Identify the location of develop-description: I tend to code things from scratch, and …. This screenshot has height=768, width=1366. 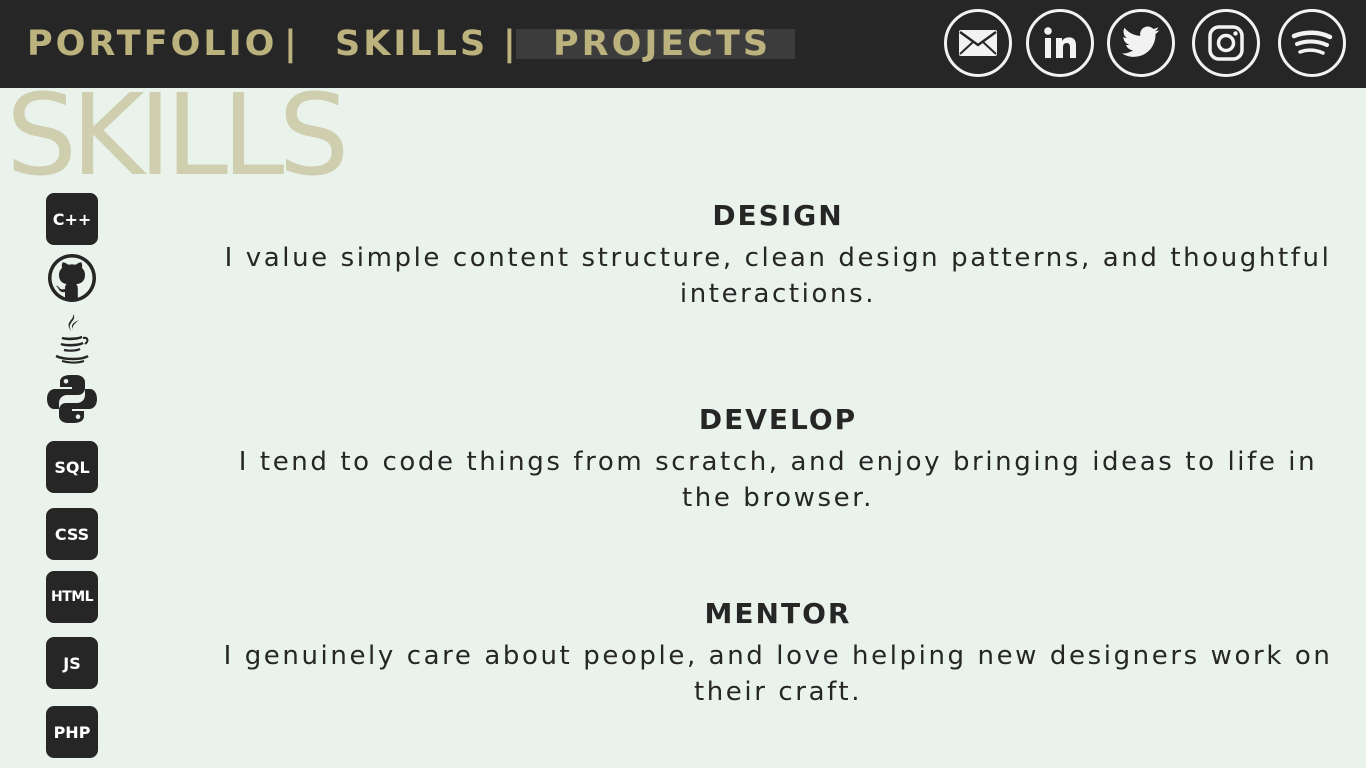
(778, 480).